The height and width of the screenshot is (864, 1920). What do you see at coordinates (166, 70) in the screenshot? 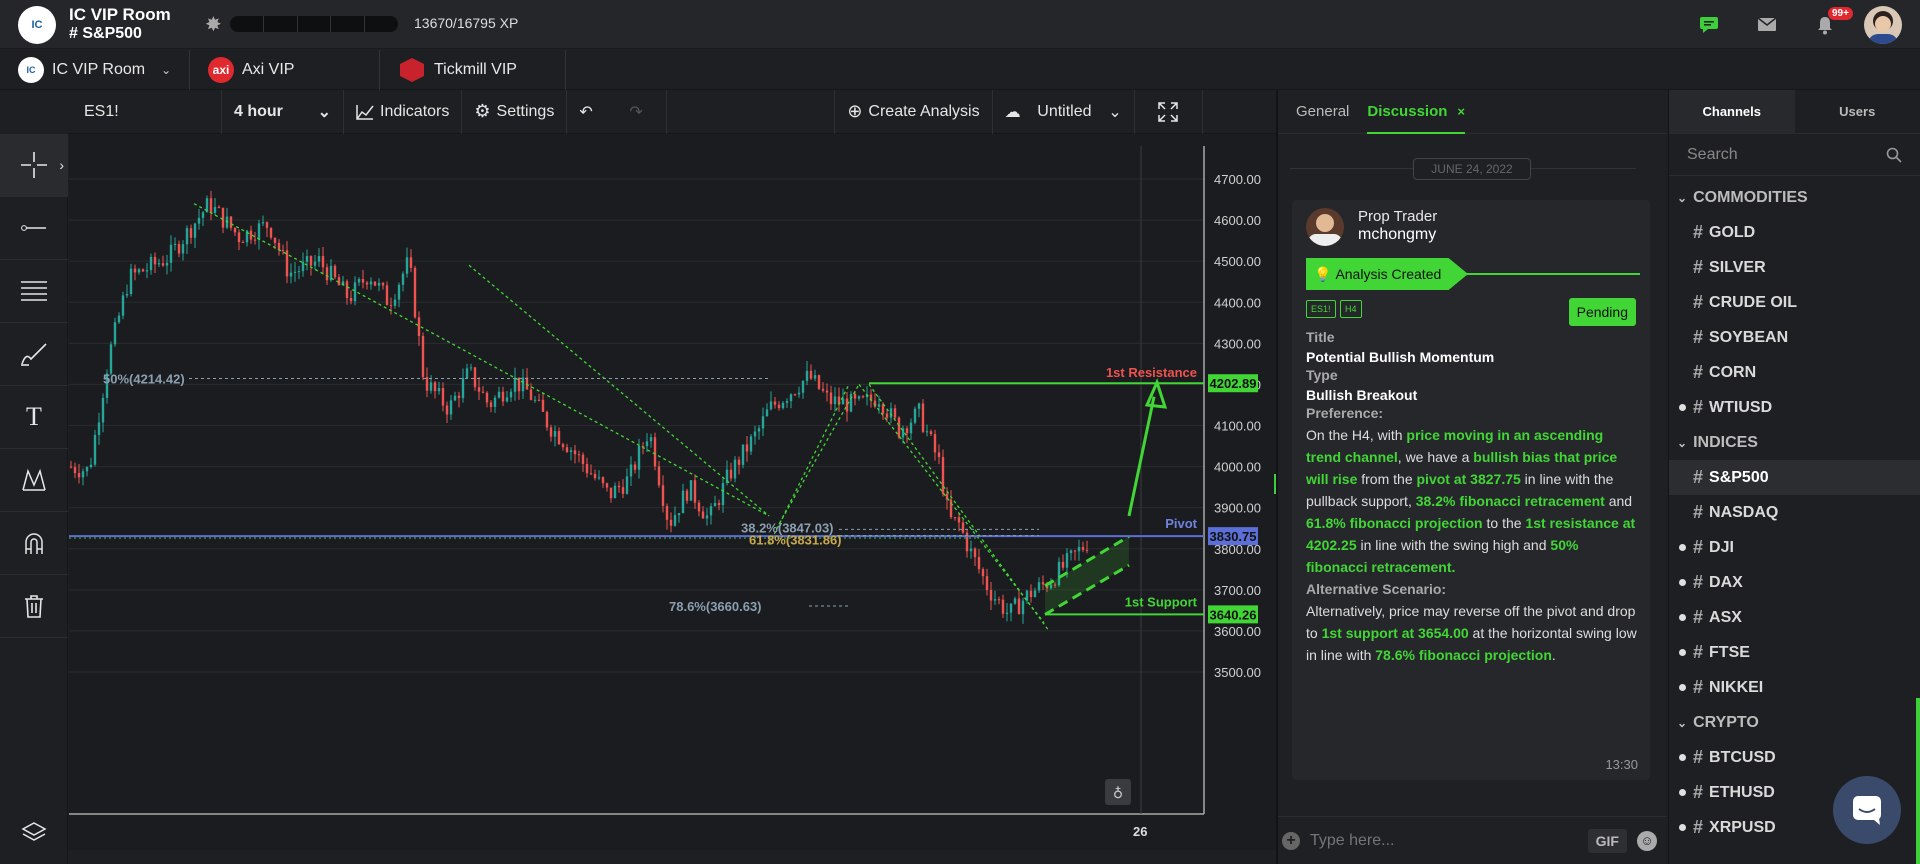
I see `chevron-down-icon: ⌄` at bounding box center [166, 70].